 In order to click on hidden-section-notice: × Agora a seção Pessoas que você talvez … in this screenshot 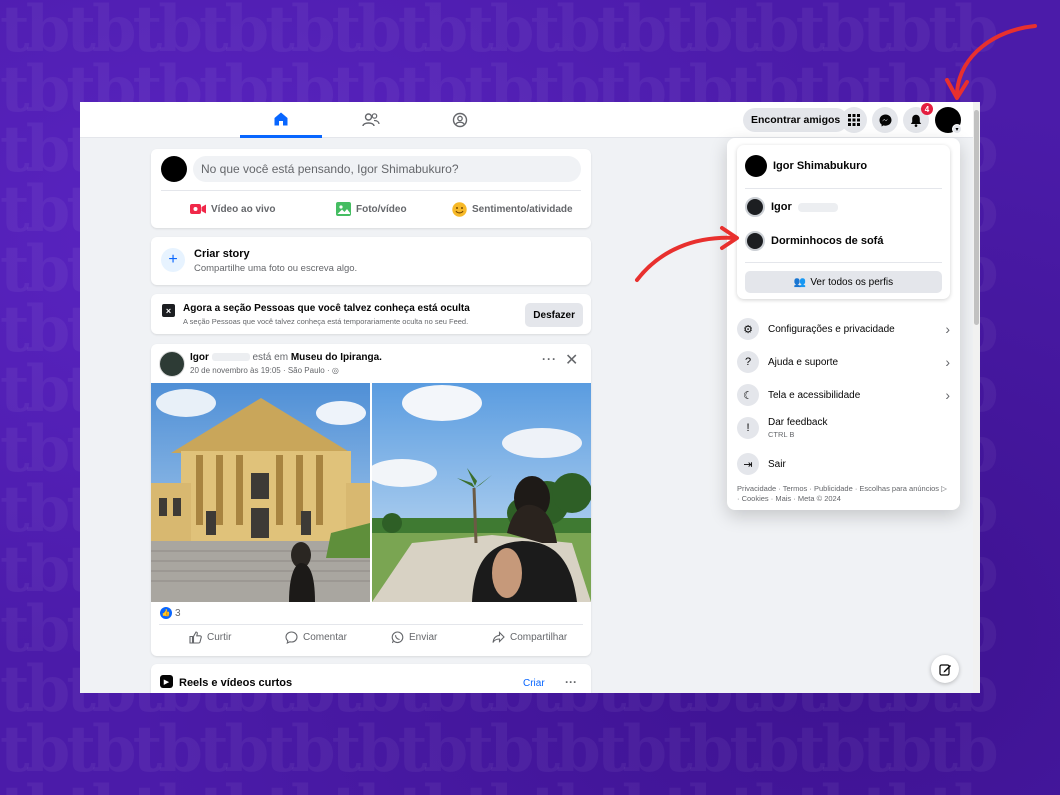, I will do `click(371, 314)`.